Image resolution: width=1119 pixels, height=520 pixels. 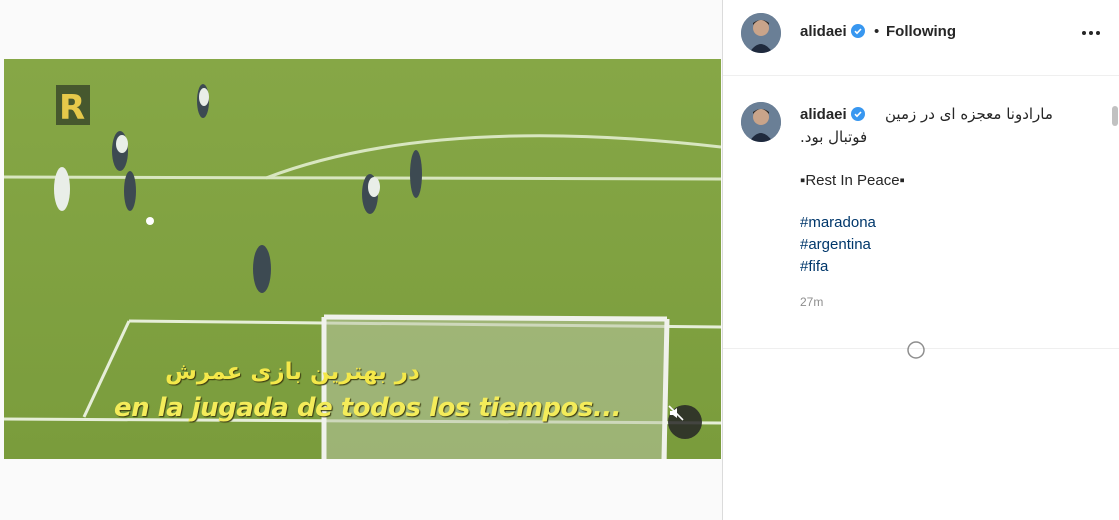 What do you see at coordinates (1115, 116) in the screenshot?
I see `comments-scrollbar` at bounding box center [1115, 116].